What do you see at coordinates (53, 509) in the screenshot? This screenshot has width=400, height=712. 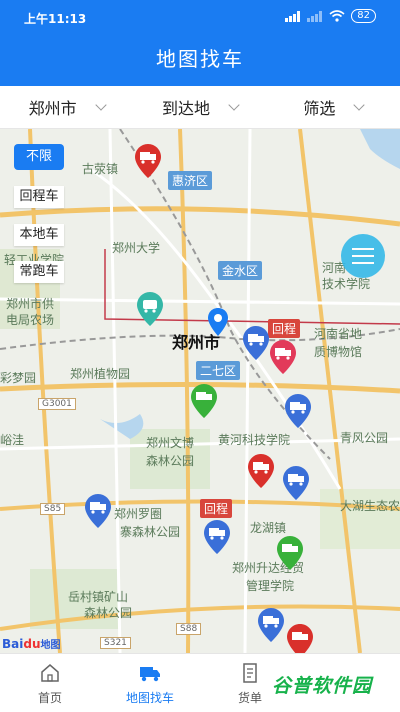 I see `road-number: S85` at bounding box center [53, 509].